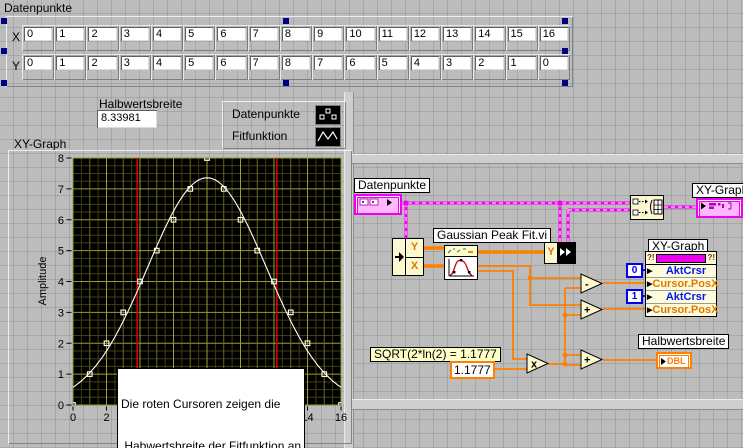  What do you see at coordinates (414, 265) in the screenshot?
I see `unbundle-x-output: X` at bounding box center [414, 265].